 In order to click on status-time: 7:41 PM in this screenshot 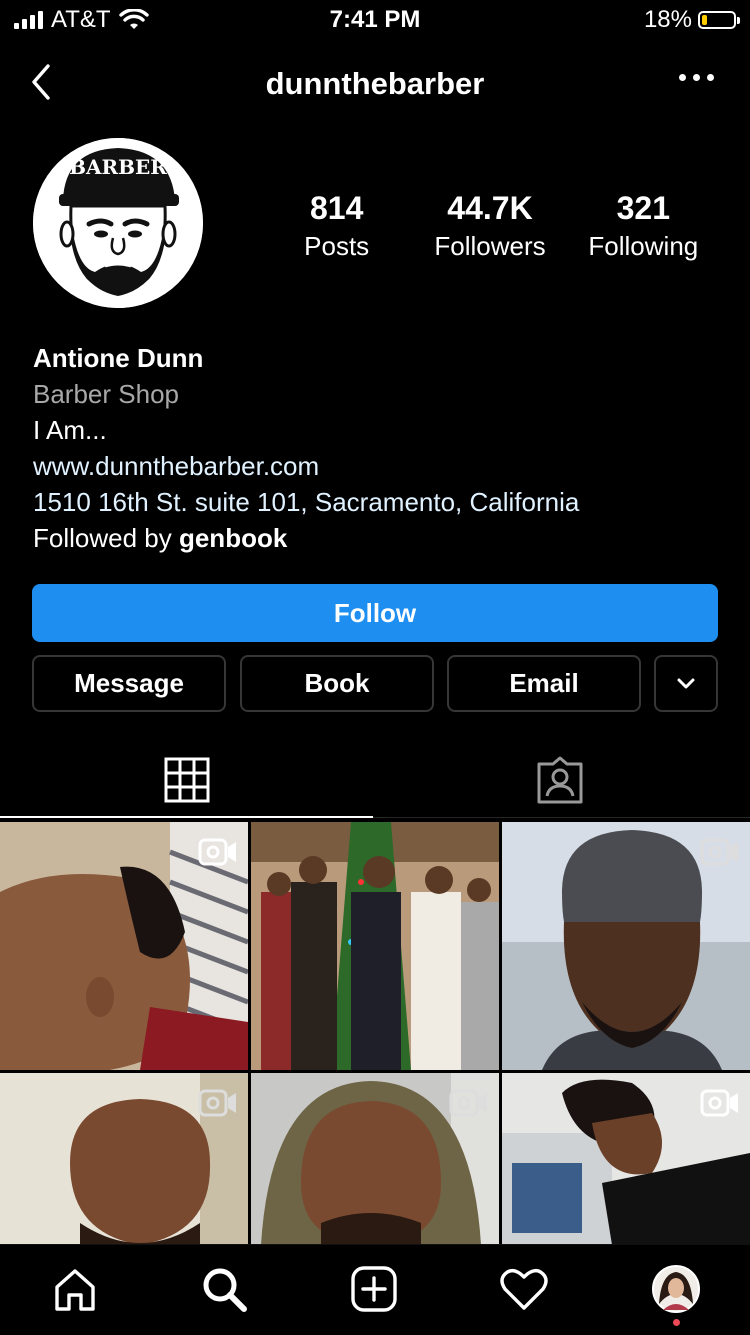, I will do `click(375, 19)`.